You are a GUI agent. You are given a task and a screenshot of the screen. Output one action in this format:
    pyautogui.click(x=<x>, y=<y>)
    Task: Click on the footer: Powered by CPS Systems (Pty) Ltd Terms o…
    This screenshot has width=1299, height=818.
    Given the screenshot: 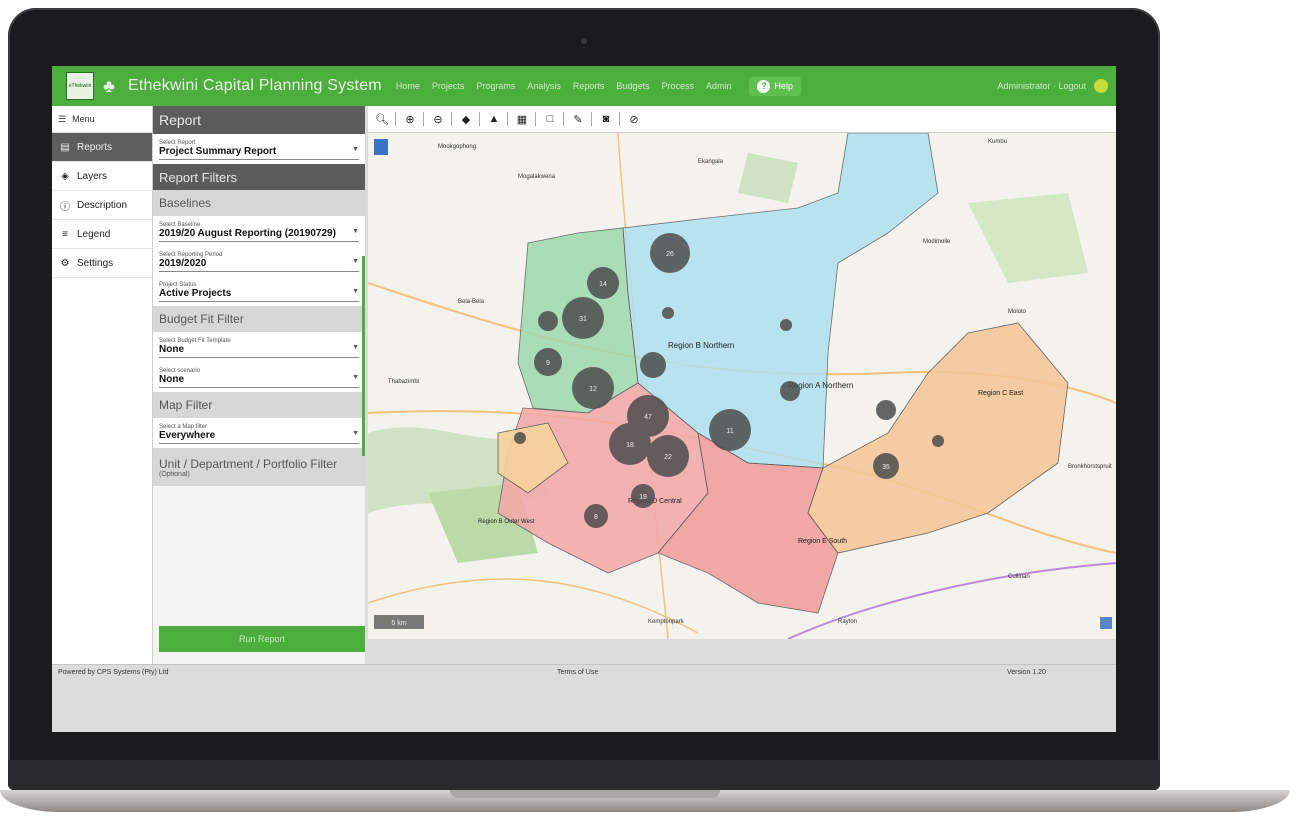 What is the action you would take?
    pyautogui.click(x=584, y=698)
    